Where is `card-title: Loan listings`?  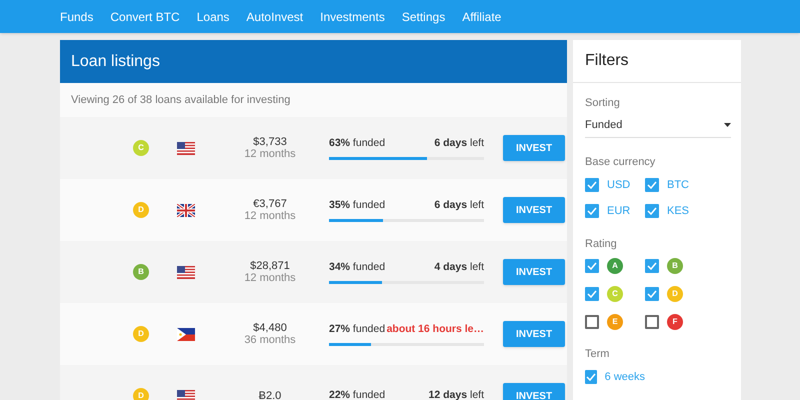 card-title: Loan listings is located at coordinates (313, 61).